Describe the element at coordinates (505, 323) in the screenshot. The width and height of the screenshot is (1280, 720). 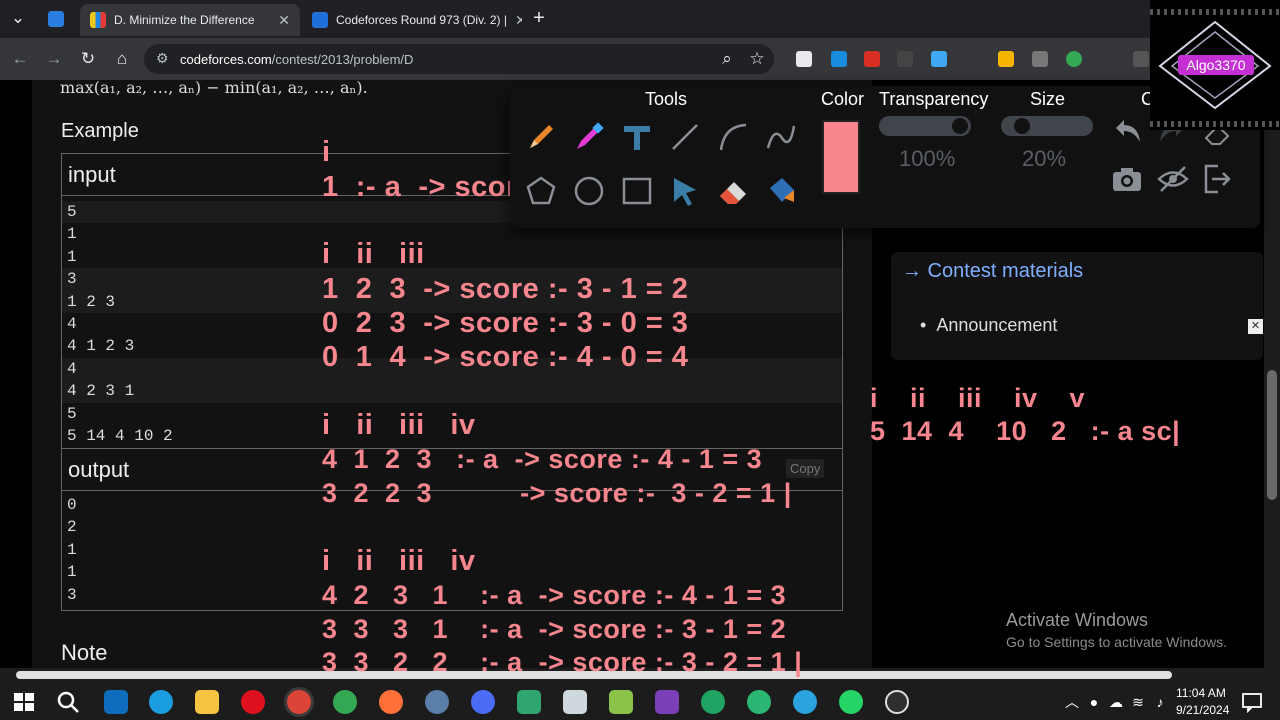
I see `annotation-line: 0 2 3 -> score :- 3 - 0 = 3` at that location.